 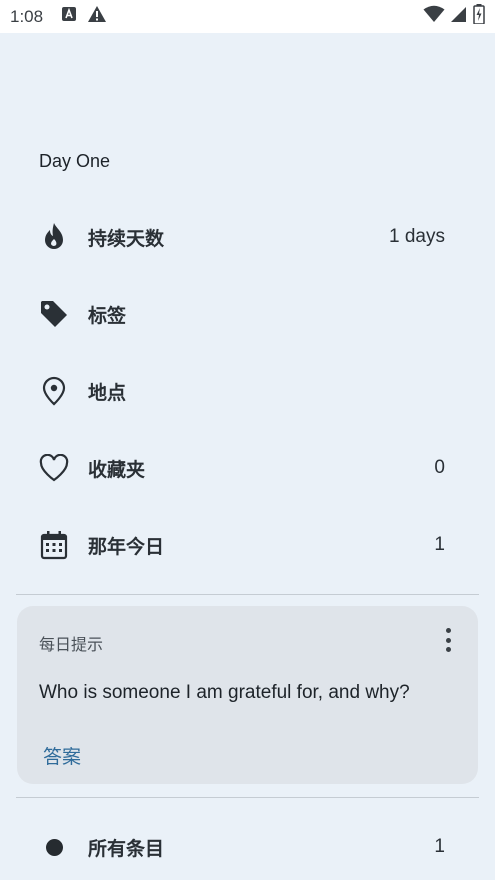 I want to click on nav-item-streak: 持续天数 1 days, so click(x=247, y=237).